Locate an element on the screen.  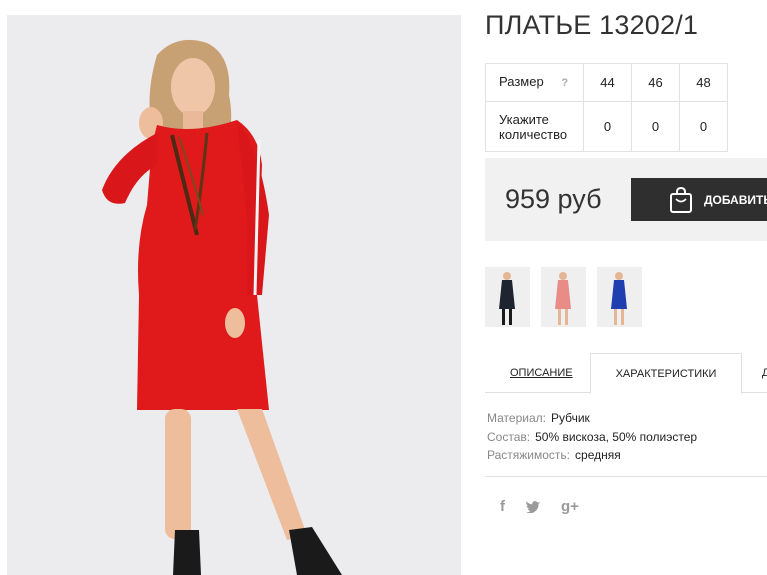
tab-characteristics: ХАРАКТЕРИСТИКИ is located at coordinates (666, 373).